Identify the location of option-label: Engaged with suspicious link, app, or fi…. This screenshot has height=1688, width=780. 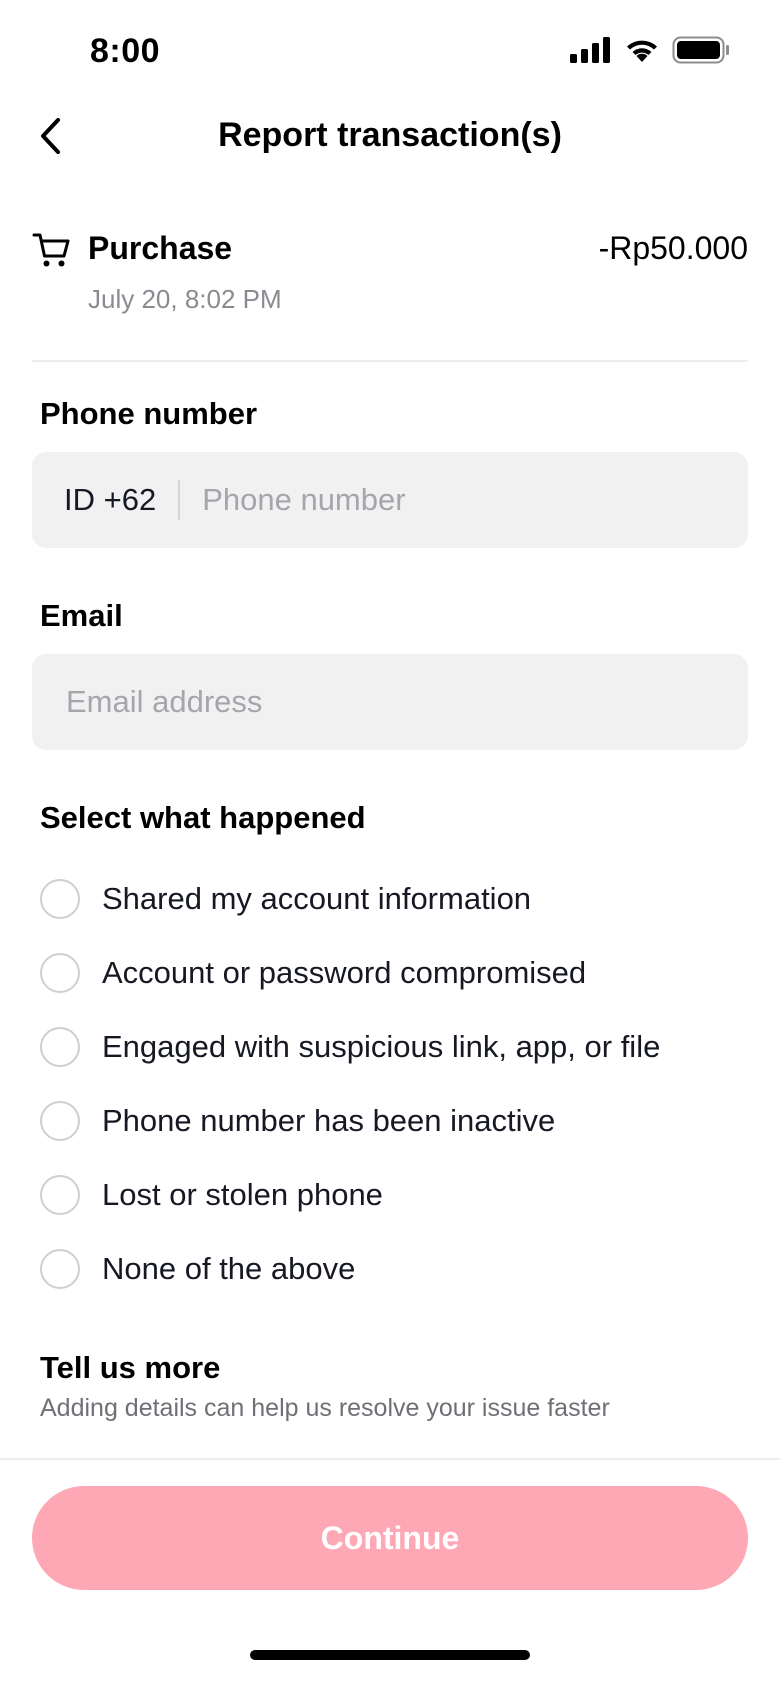
(381, 1046).